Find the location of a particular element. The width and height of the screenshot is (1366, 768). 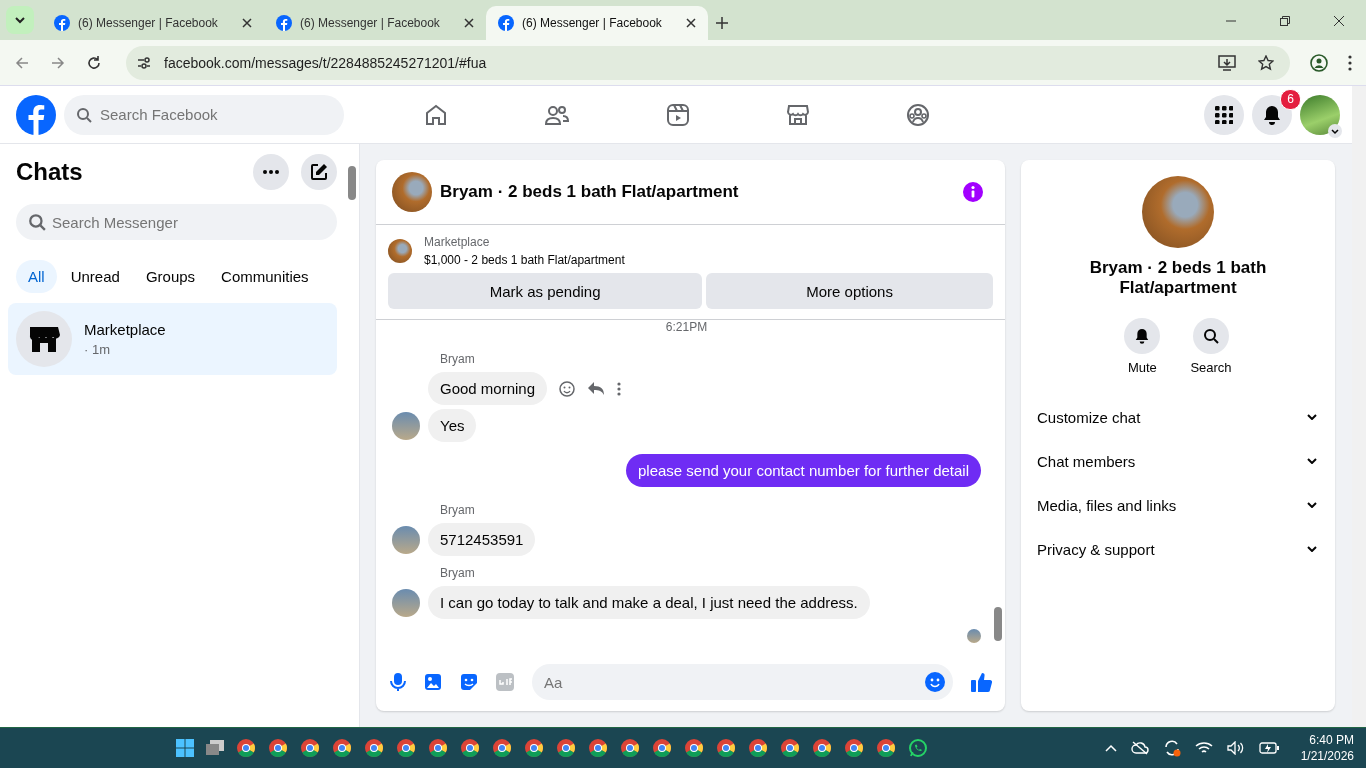

sync-icon is located at coordinates (1171, 748).